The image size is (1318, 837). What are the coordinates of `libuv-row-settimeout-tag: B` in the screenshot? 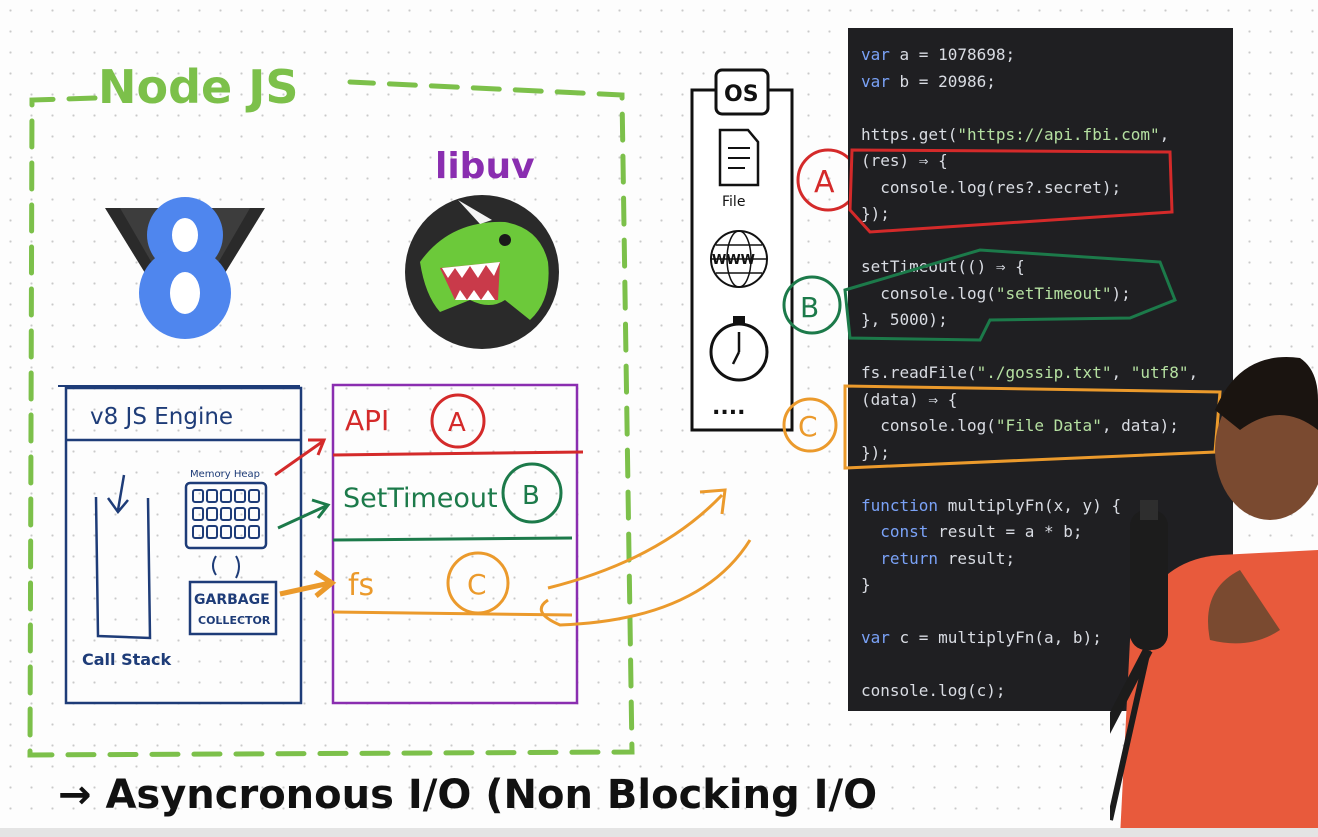 It's located at (531, 496).